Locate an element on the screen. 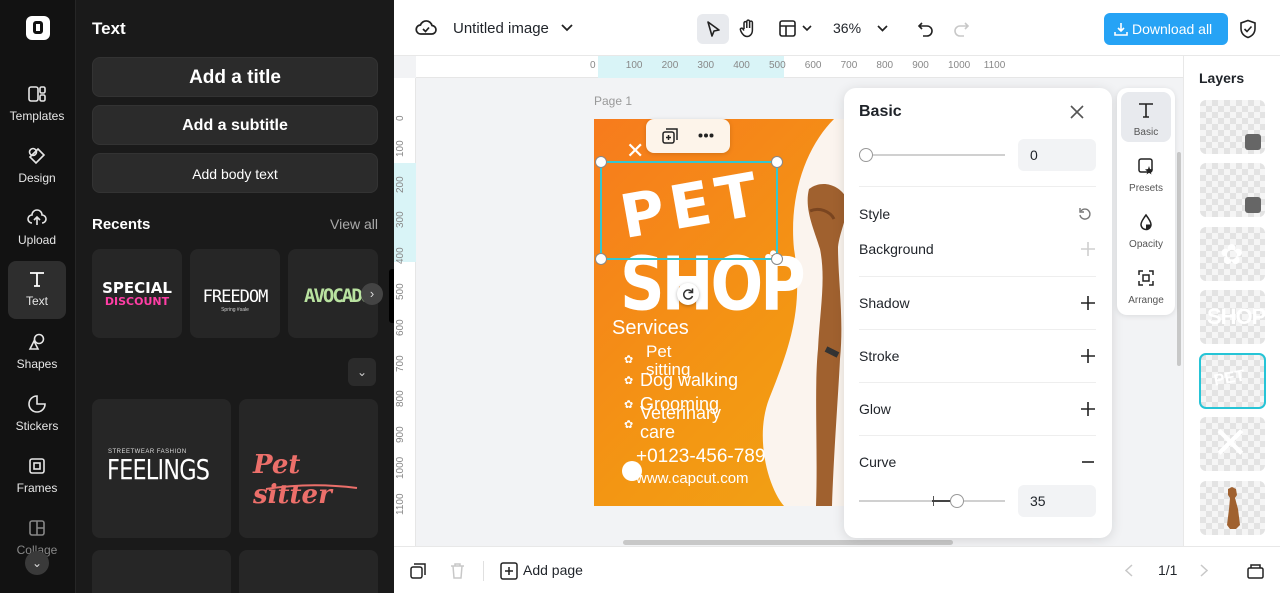 The width and height of the screenshot is (1280, 593). select-tool-button is located at coordinates (713, 29).